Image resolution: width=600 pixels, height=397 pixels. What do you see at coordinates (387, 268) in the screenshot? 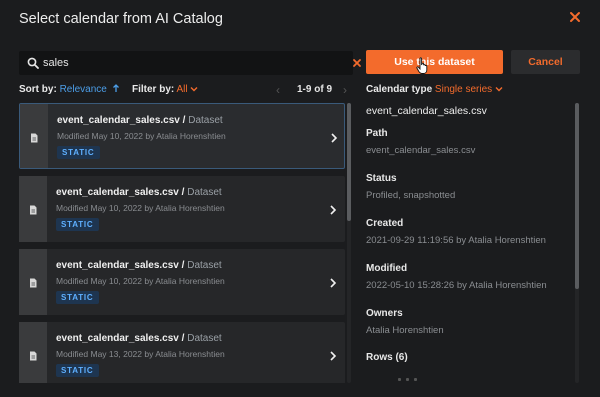
I see `modified-label: Modified` at bounding box center [387, 268].